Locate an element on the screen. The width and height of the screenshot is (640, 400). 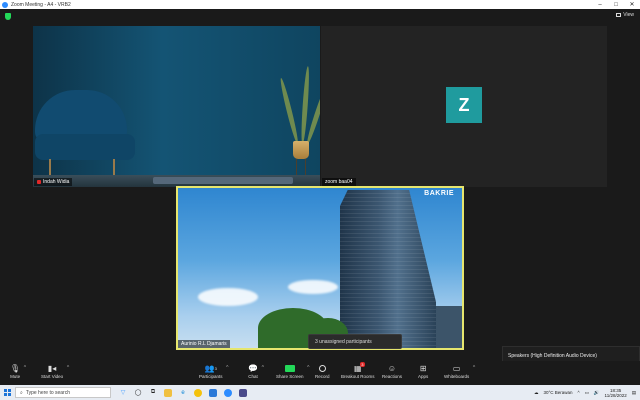
participant-name: zoom baa04 is located at coordinates (339, 182).